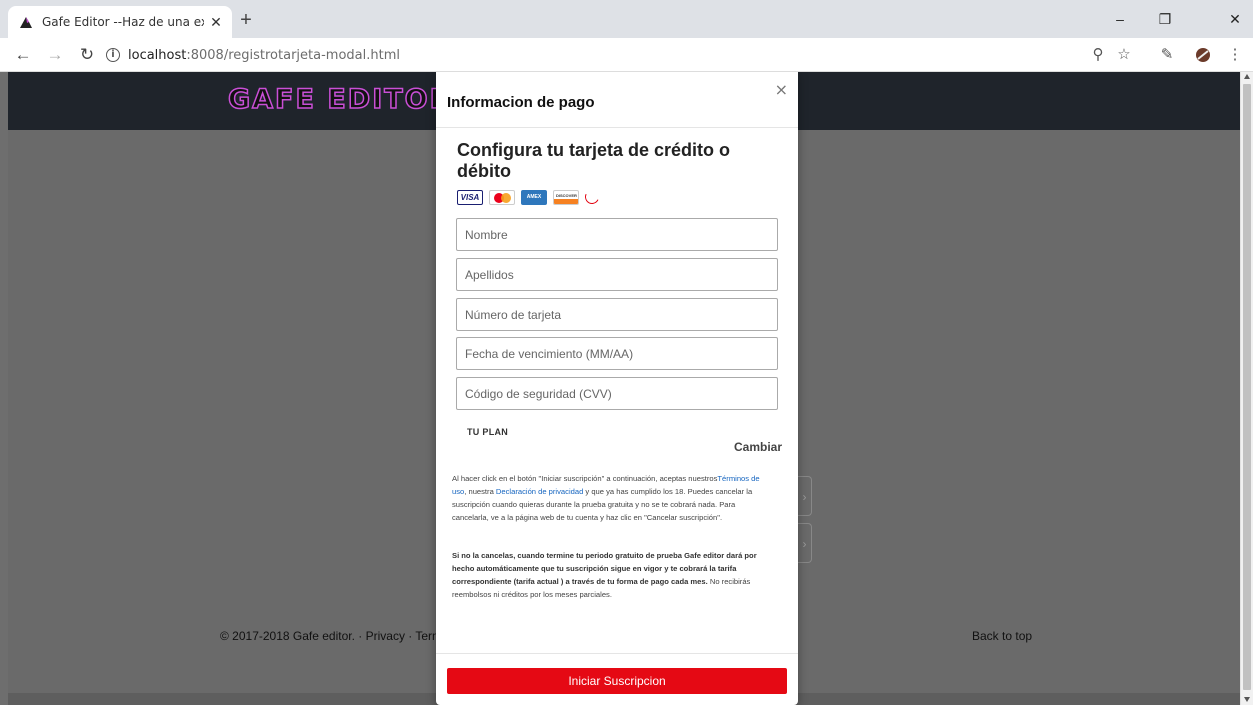  I want to click on change-plan-link: Cambiar, so click(758, 447).